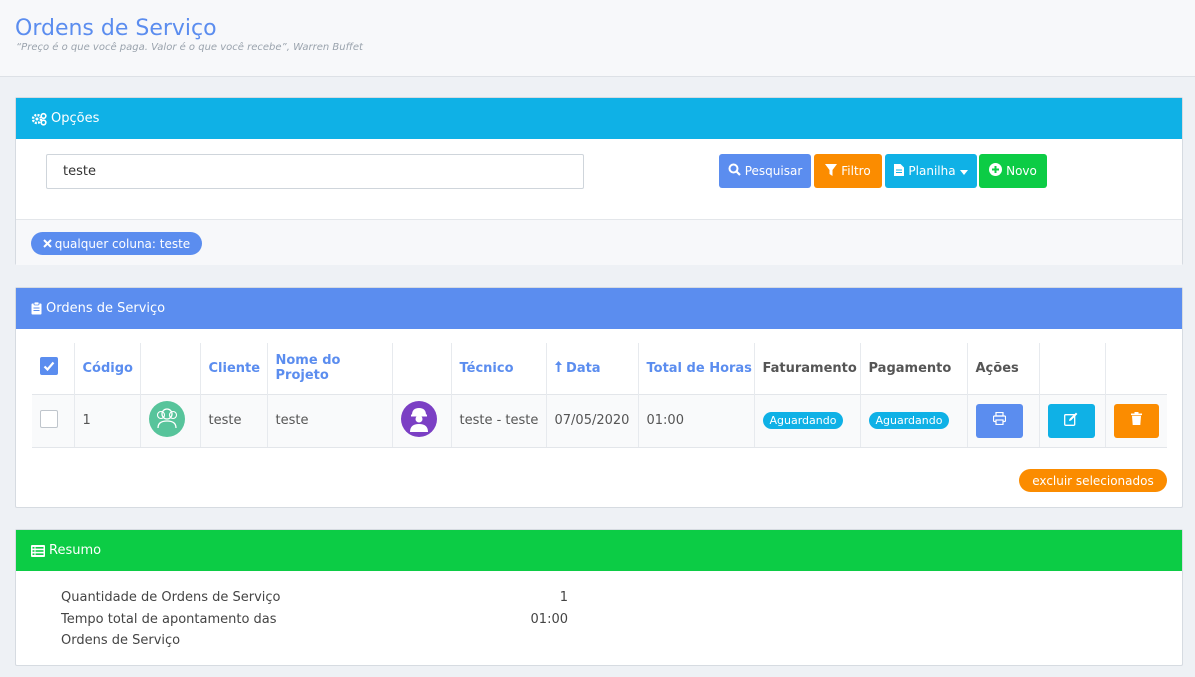  I want to click on cell-print, so click(1003, 420).